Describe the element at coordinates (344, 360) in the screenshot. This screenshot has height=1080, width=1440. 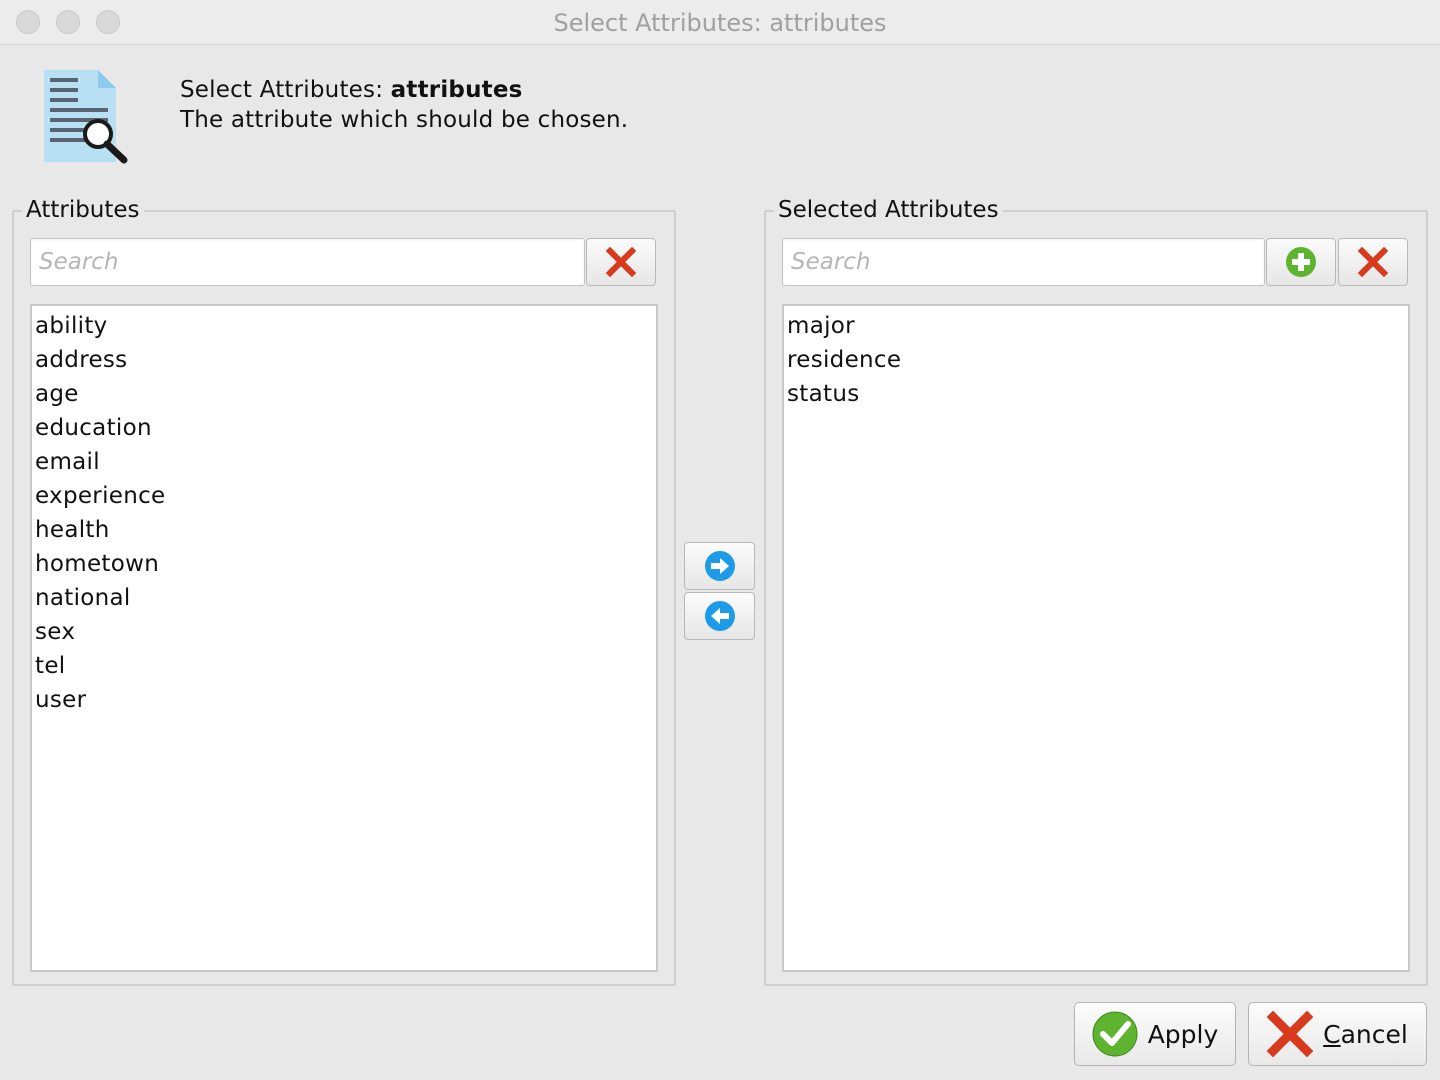
I see `list-item: address` at that location.